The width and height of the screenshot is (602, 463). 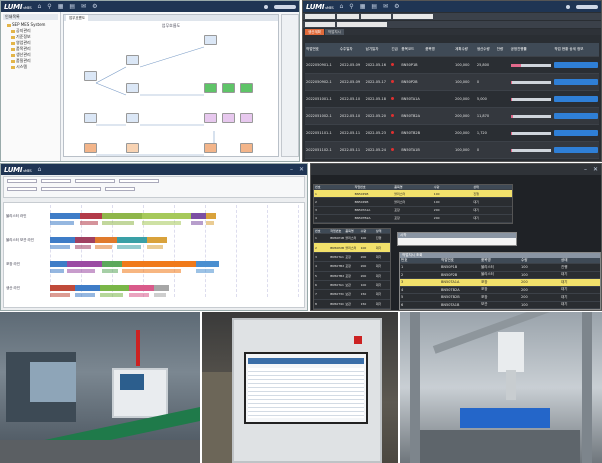 What do you see at coordinates (395, 49) in the screenshot?
I see `column-header: 긴급` at bounding box center [395, 49].